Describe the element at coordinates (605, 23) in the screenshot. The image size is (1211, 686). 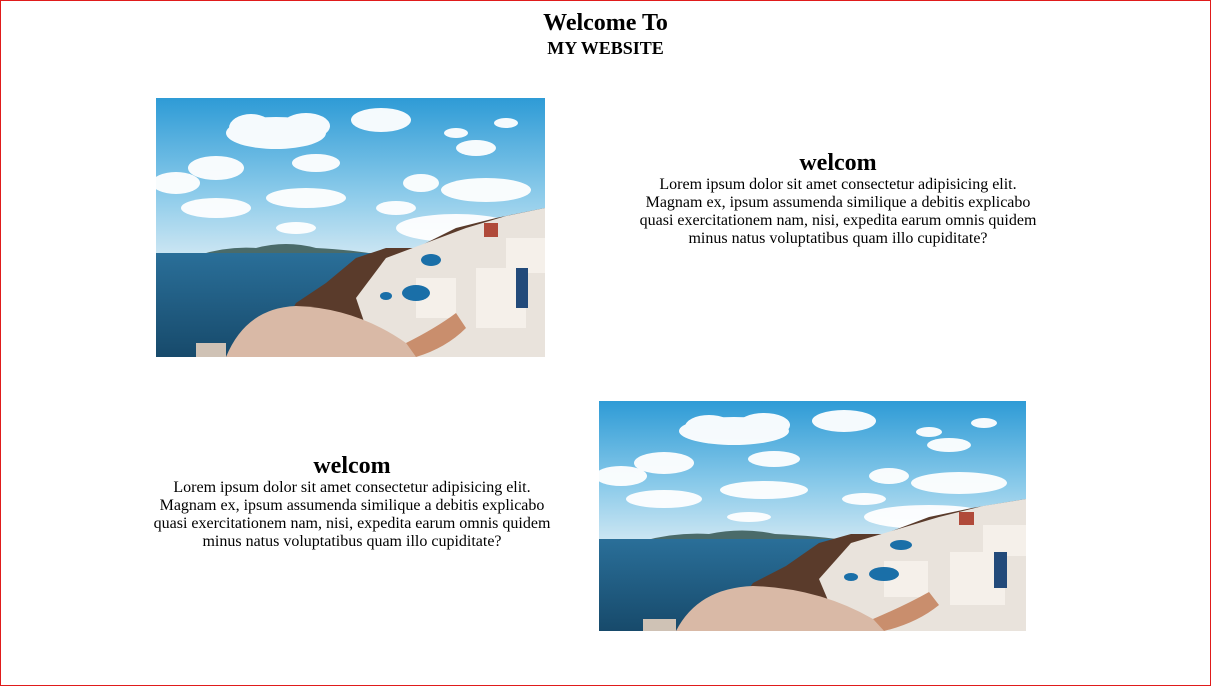
I see `page-title: Welcome To` at that location.